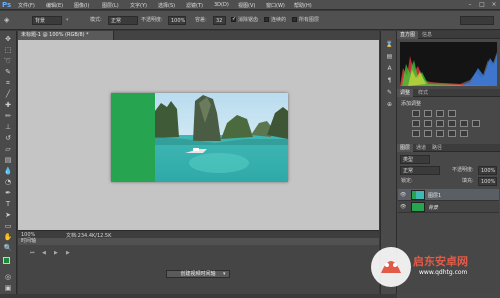  What do you see at coordinates (389, 81) in the screenshot?
I see `paragraph-icon: ¶` at bounding box center [389, 81].